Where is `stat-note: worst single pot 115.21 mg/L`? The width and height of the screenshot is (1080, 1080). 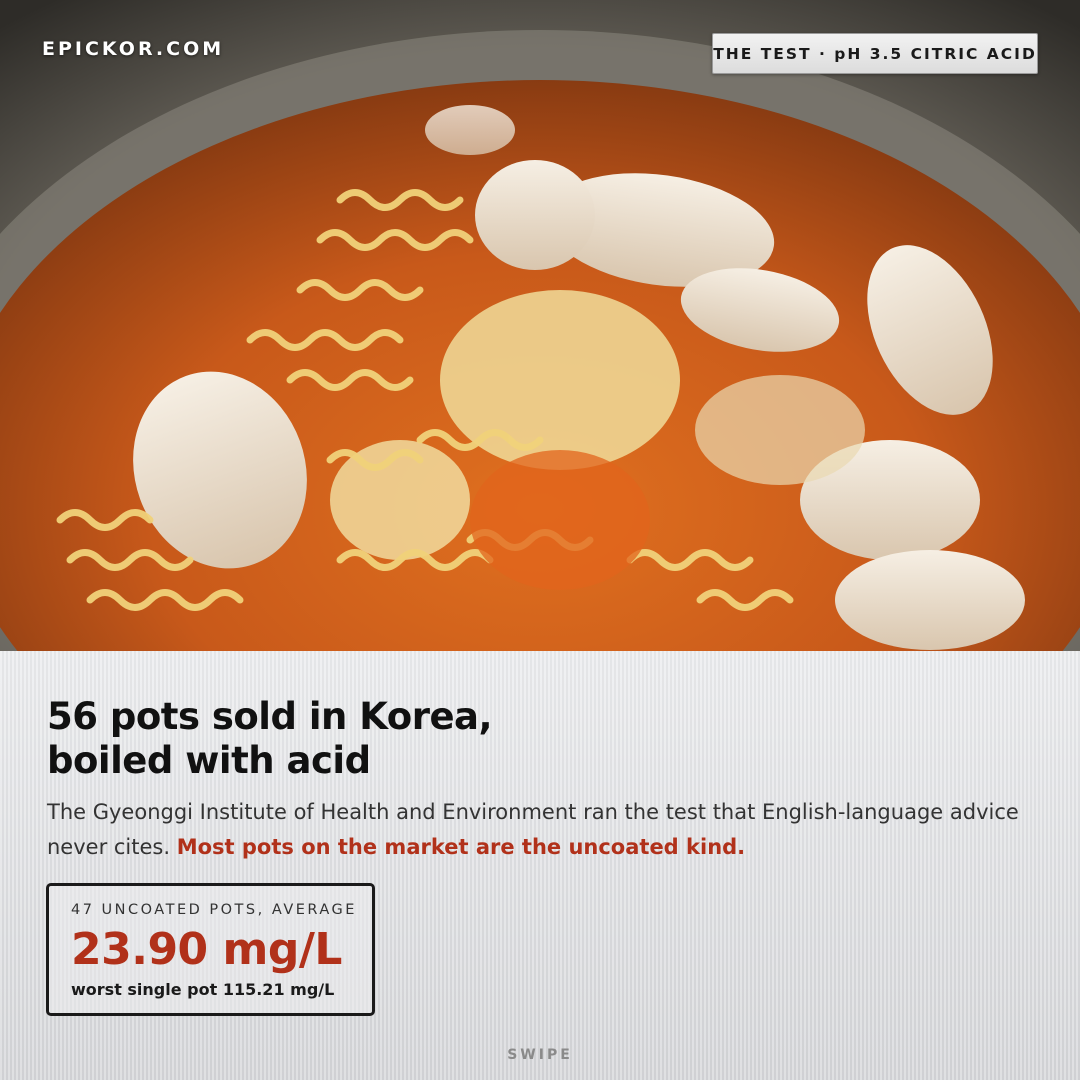
stat-note: worst single pot 115.21 mg/L is located at coordinates (203, 989).